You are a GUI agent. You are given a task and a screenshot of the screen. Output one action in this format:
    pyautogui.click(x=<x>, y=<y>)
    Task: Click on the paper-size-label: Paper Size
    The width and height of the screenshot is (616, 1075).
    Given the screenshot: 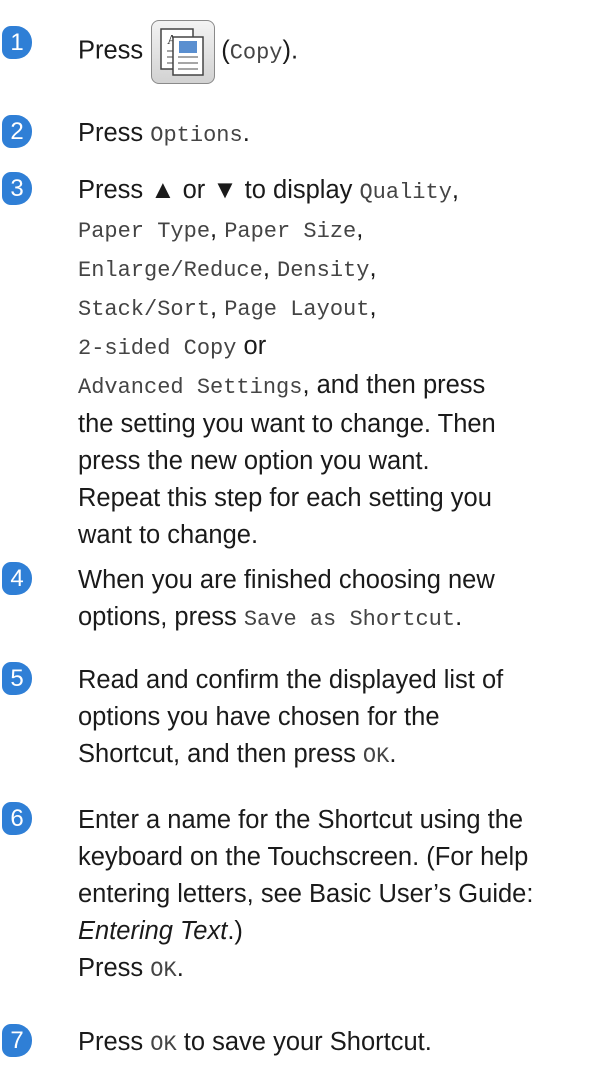 What is the action you would take?
    pyautogui.click(x=290, y=231)
    